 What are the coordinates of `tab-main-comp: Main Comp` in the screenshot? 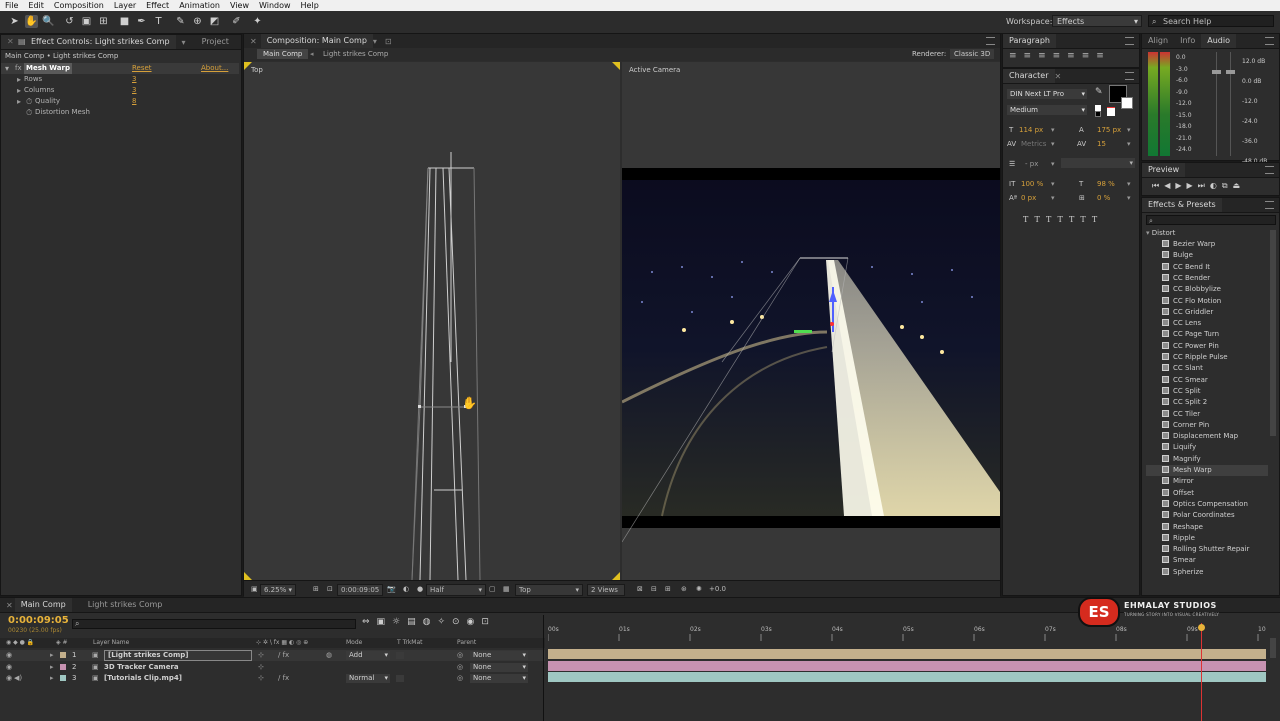 It's located at (43, 605).